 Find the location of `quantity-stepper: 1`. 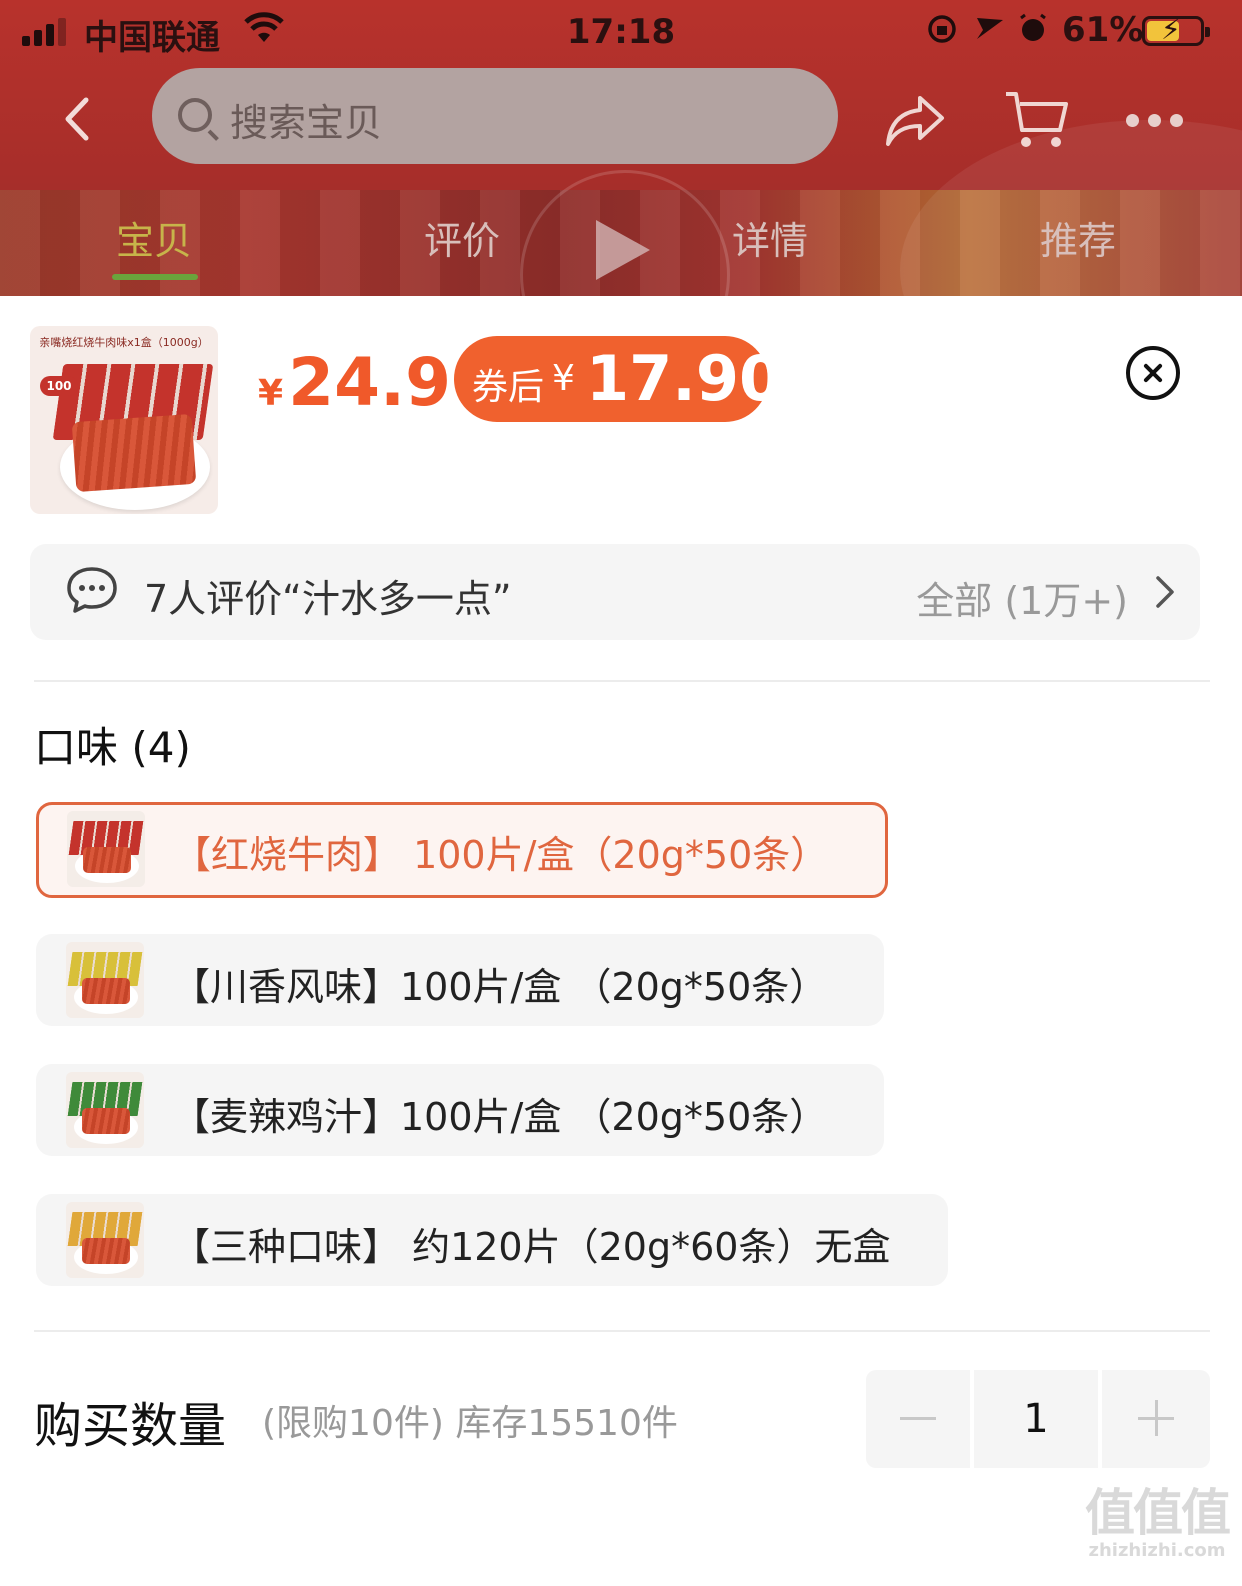

quantity-stepper: 1 is located at coordinates (1038, 1419).